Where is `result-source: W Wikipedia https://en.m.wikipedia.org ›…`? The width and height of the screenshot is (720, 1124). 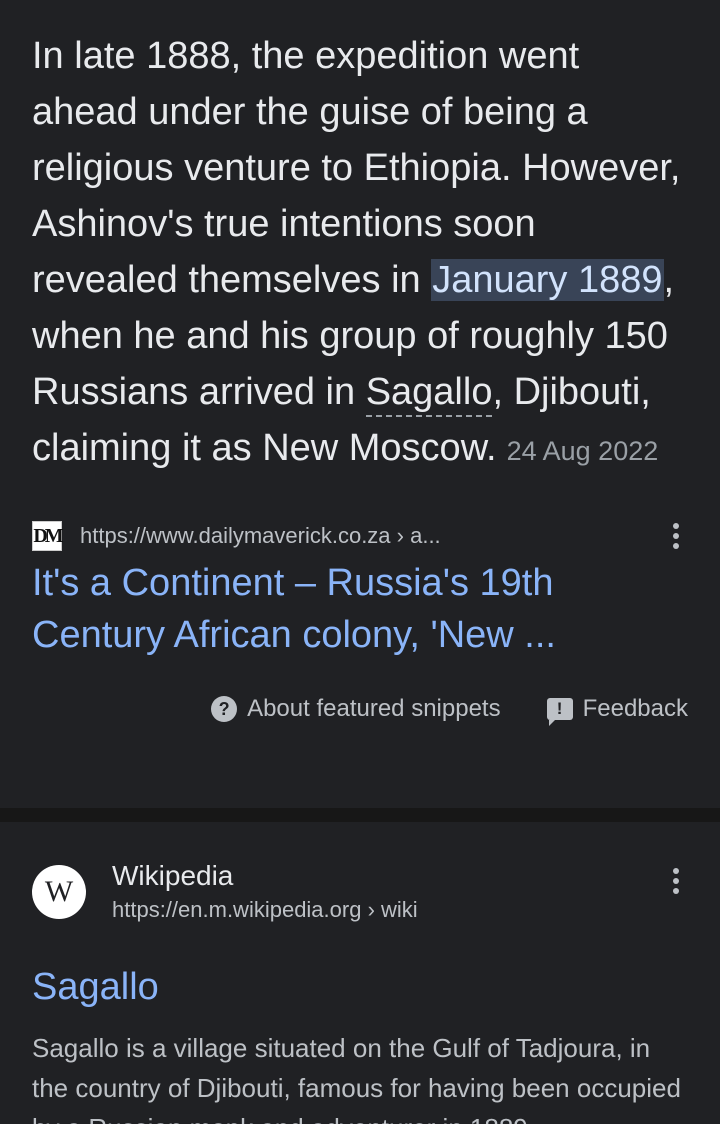 result-source: W Wikipedia https://en.m.wikipedia.org ›… is located at coordinates (360, 892).